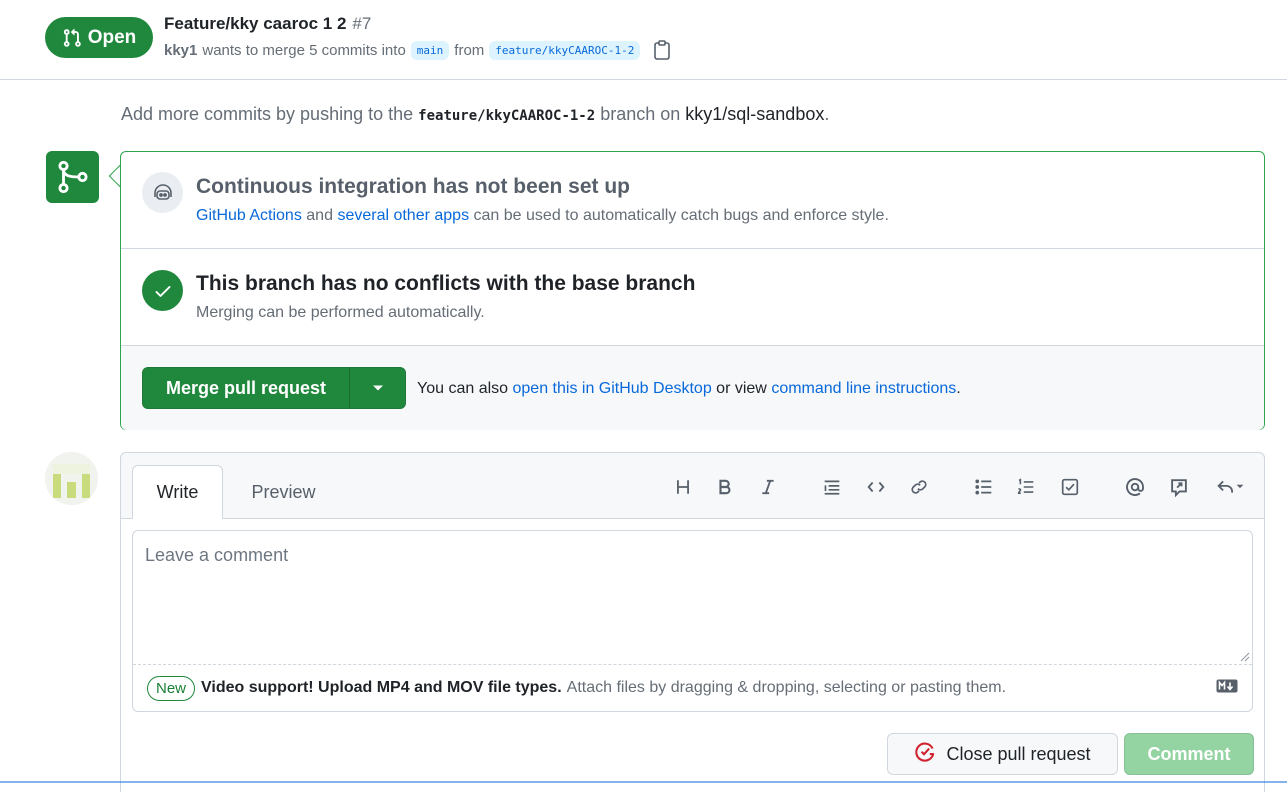 The height and width of the screenshot is (793, 1287). What do you see at coordinates (304, 50) in the screenshot?
I see `merge-meta-text: wants to merge 5 commits into` at bounding box center [304, 50].